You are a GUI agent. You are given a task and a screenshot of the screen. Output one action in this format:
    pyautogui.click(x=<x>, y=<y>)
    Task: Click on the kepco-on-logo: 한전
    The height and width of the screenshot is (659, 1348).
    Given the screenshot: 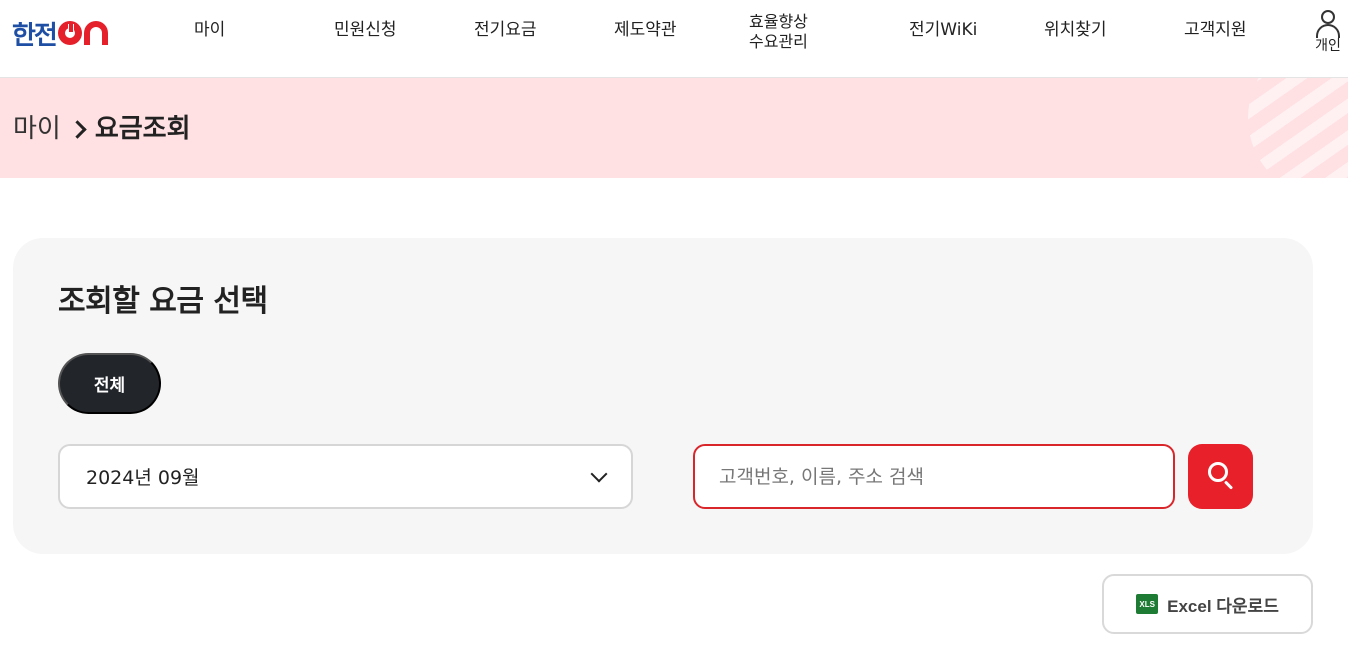 What is the action you would take?
    pyautogui.click(x=60, y=33)
    